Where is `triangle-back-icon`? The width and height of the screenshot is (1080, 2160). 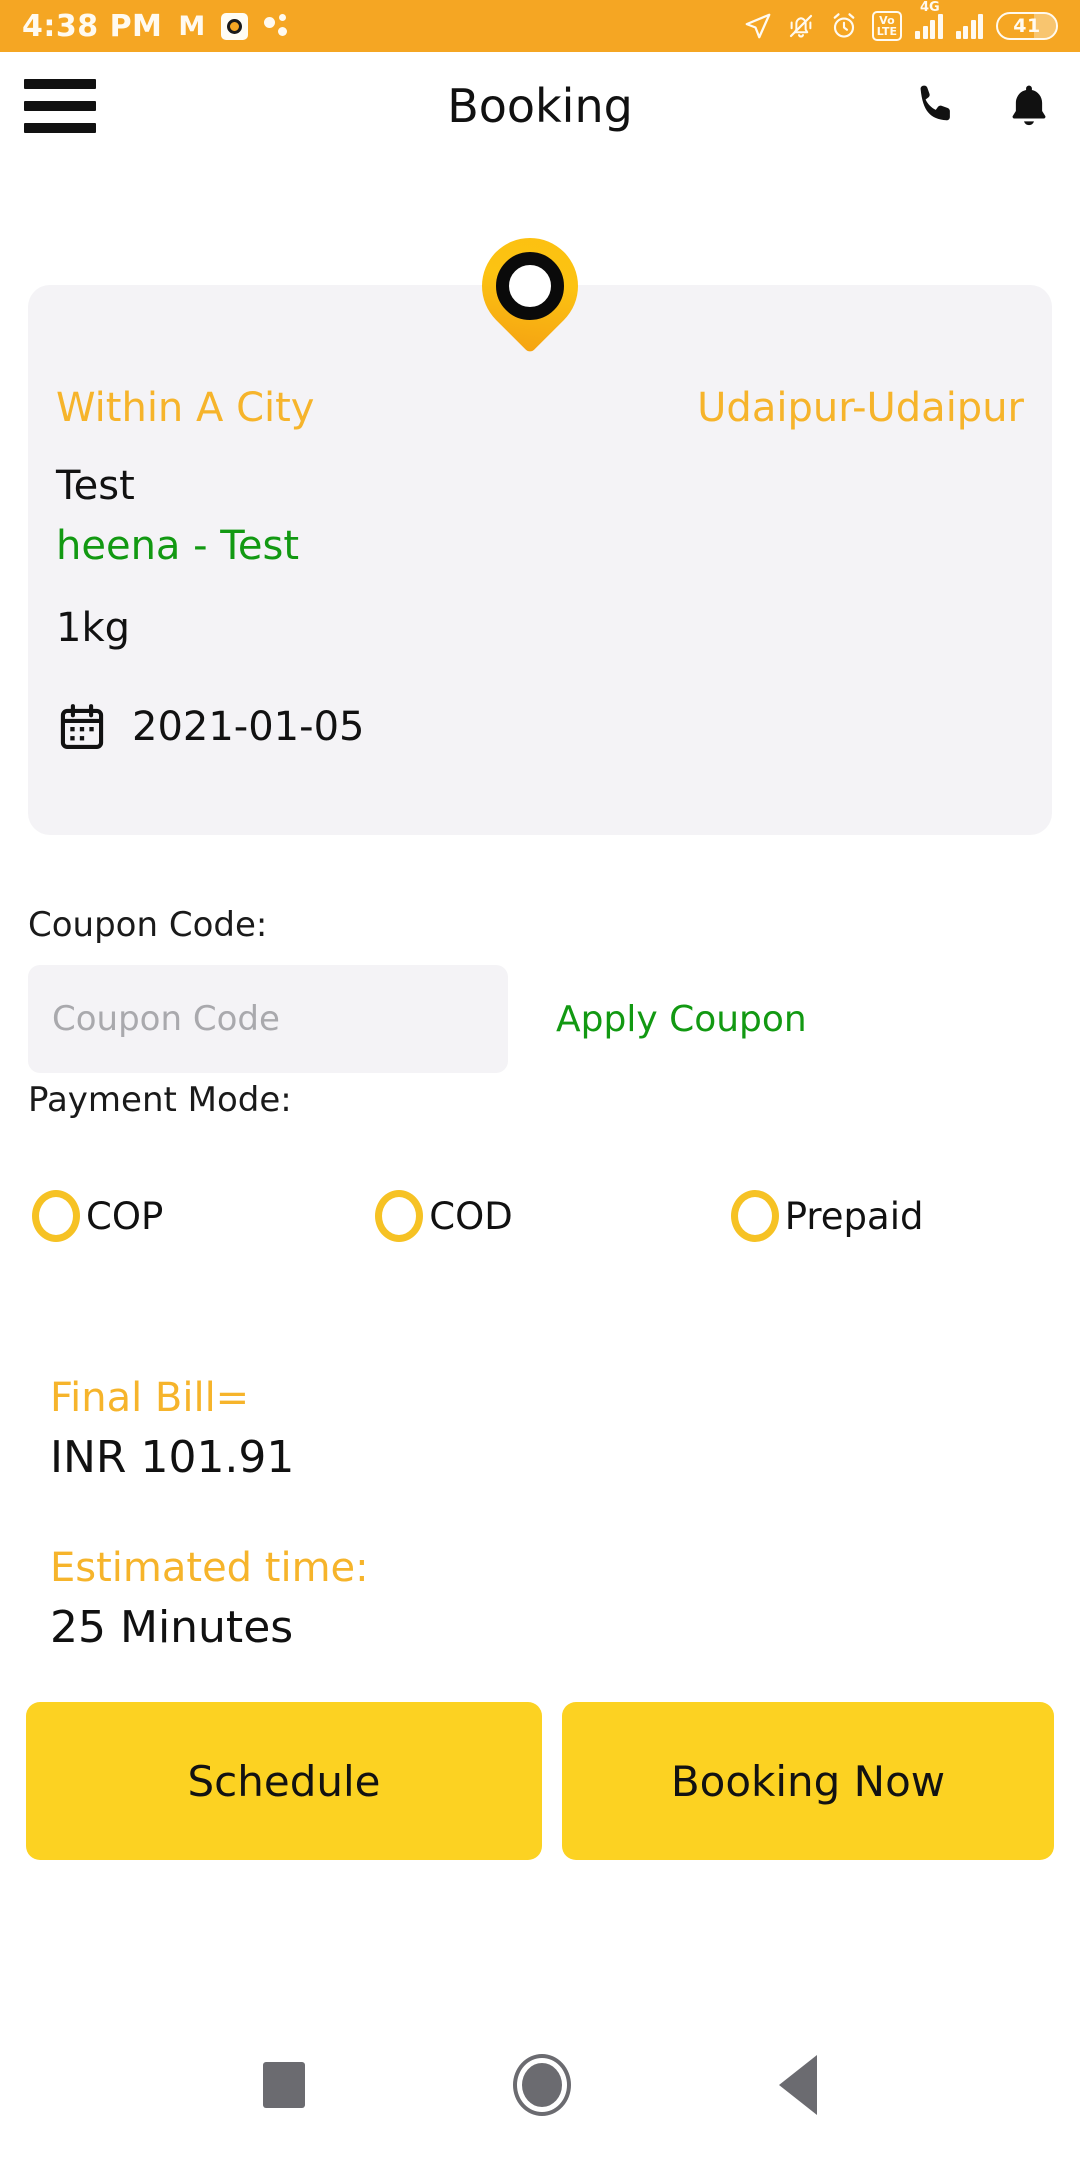 triangle-back-icon is located at coordinates (798, 2085).